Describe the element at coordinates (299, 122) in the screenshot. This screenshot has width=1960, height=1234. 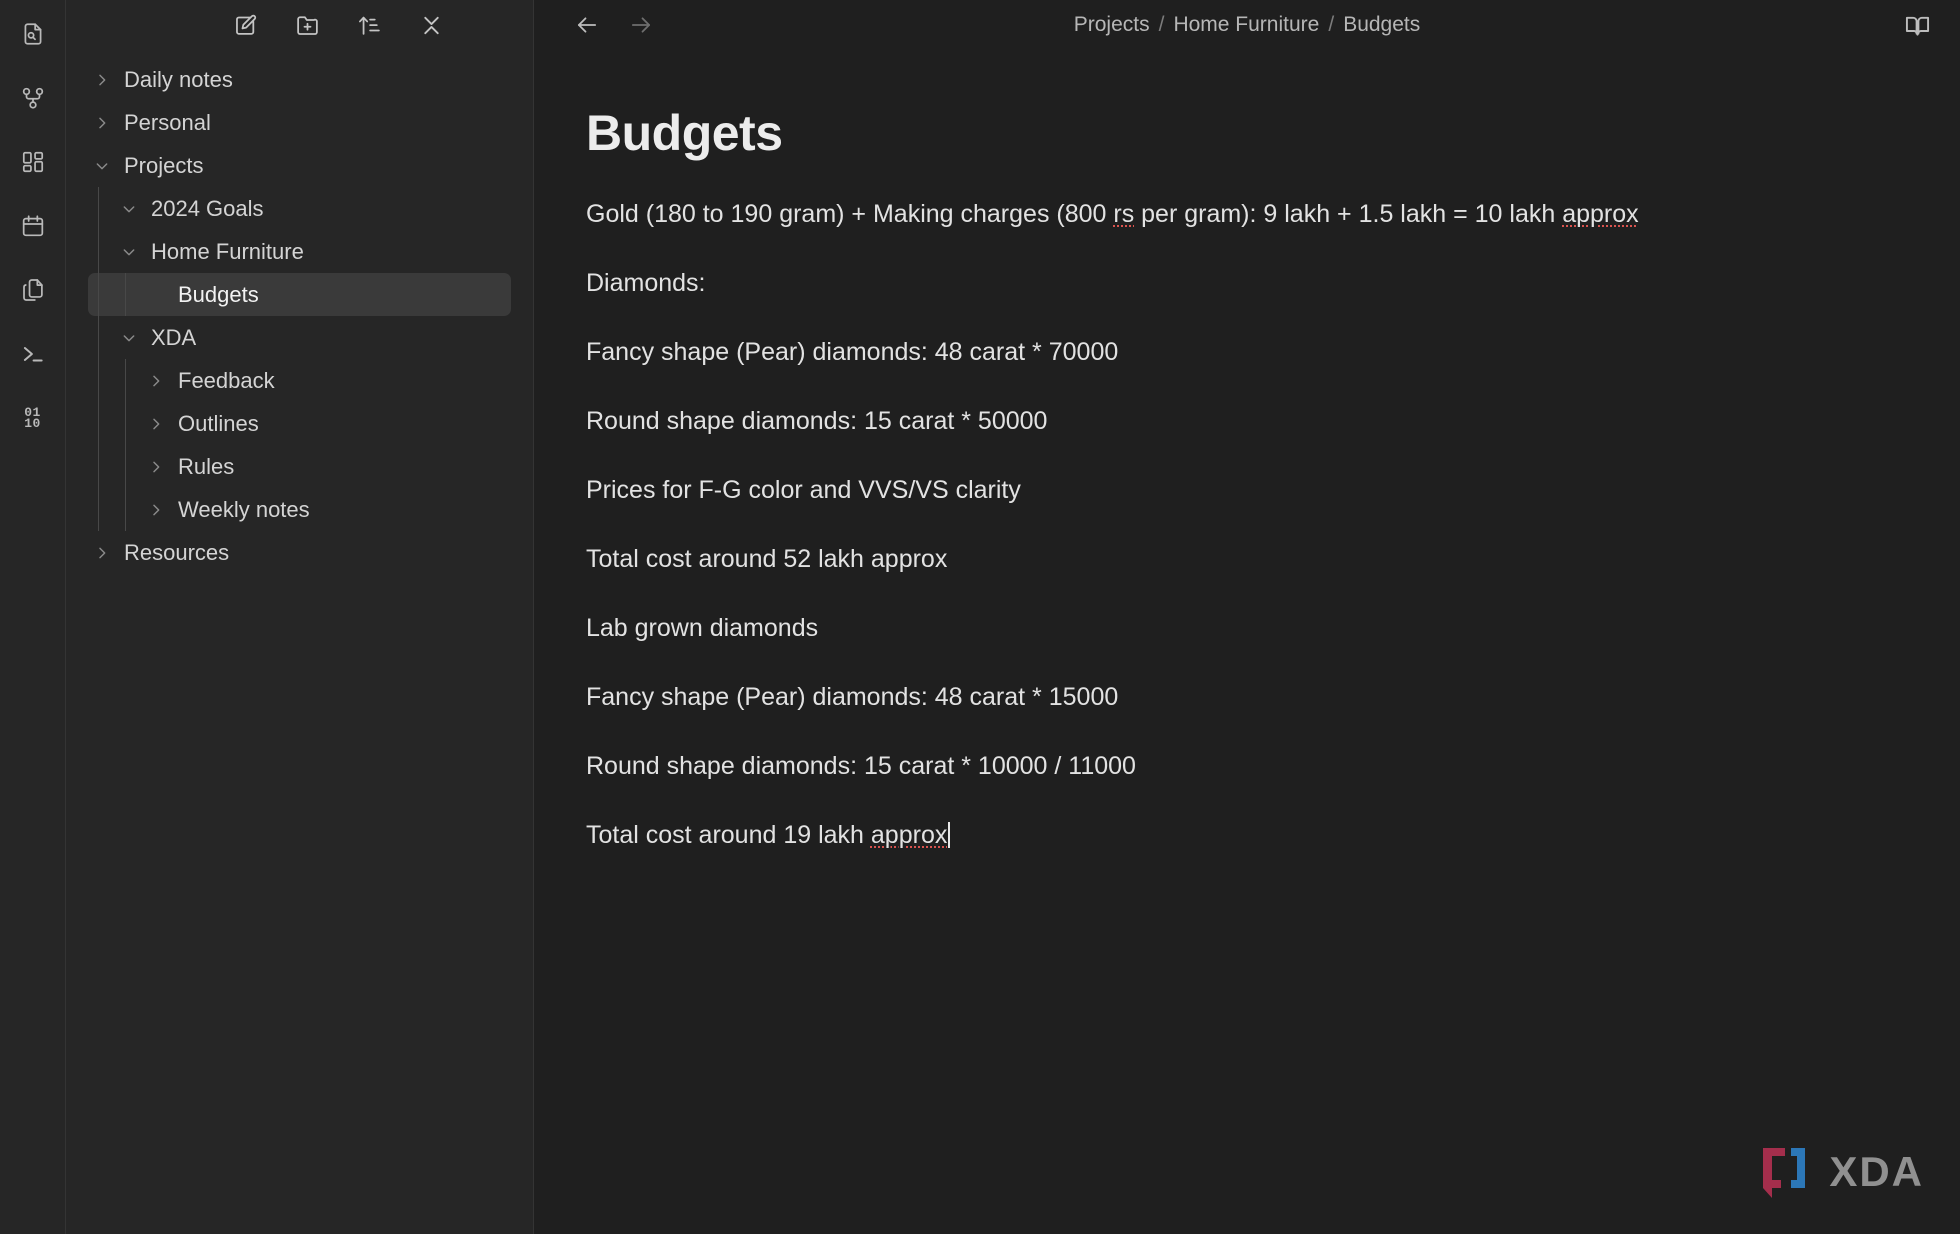
I see `tree-item-personal: Personal` at that location.